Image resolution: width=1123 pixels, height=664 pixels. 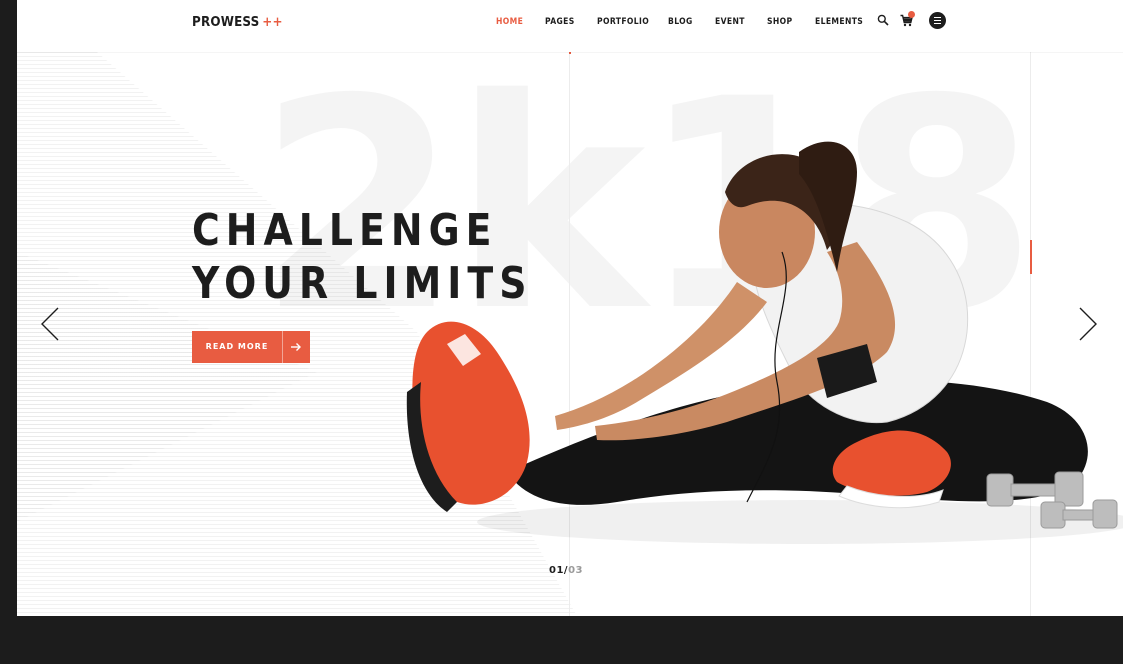 I want to click on hero-headline: CHALLENGE YOUR LIMITS, so click(x=362, y=257).